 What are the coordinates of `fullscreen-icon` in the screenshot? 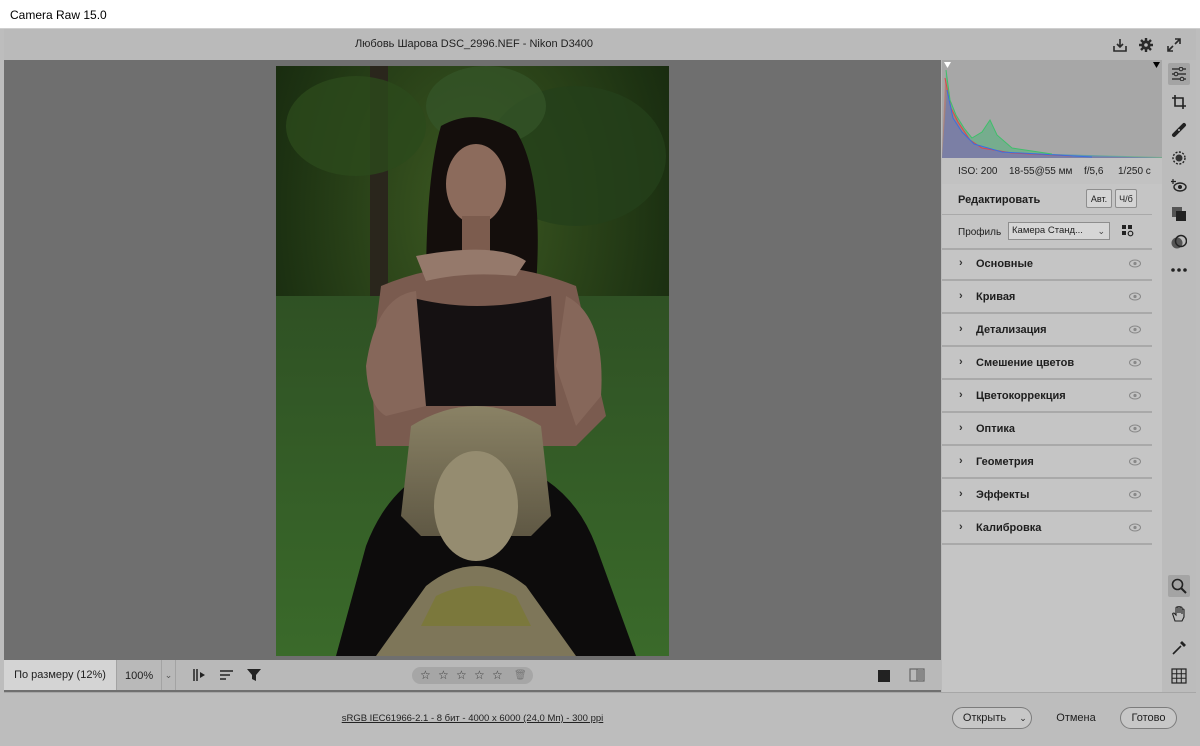 It's located at (1174, 45).